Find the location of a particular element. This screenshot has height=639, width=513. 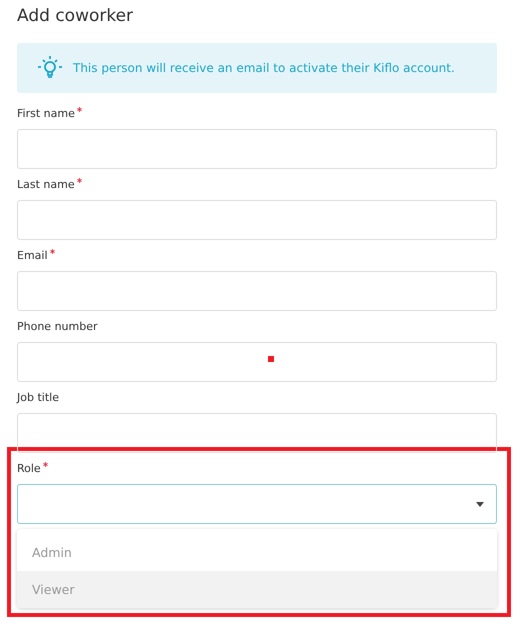

page-title: Add coworker is located at coordinates (75, 16).